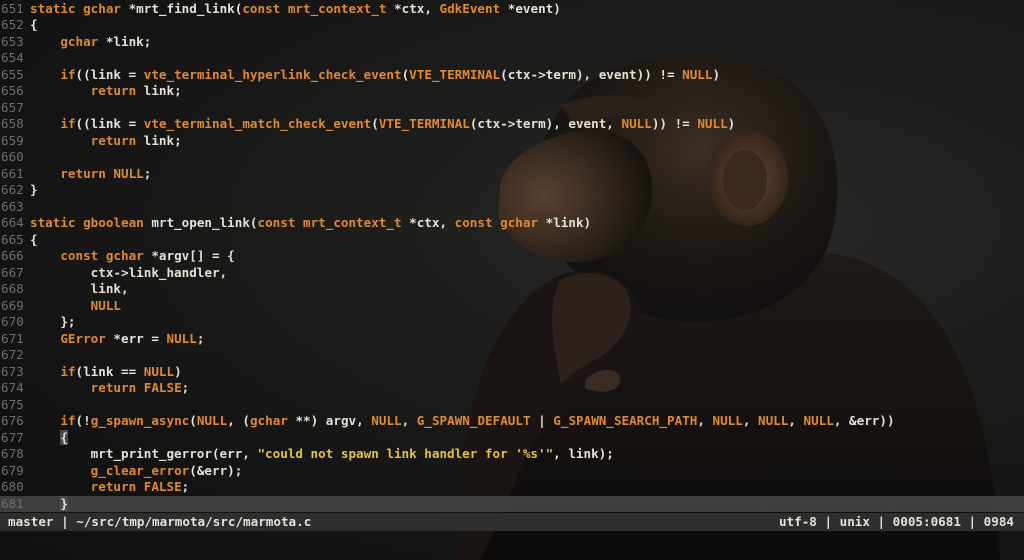 The height and width of the screenshot is (560, 1024). What do you see at coordinates (512, 372) in the screenshot?
I see `code-line: 673 if(link == NULL)` at bounding box center [512, 372].